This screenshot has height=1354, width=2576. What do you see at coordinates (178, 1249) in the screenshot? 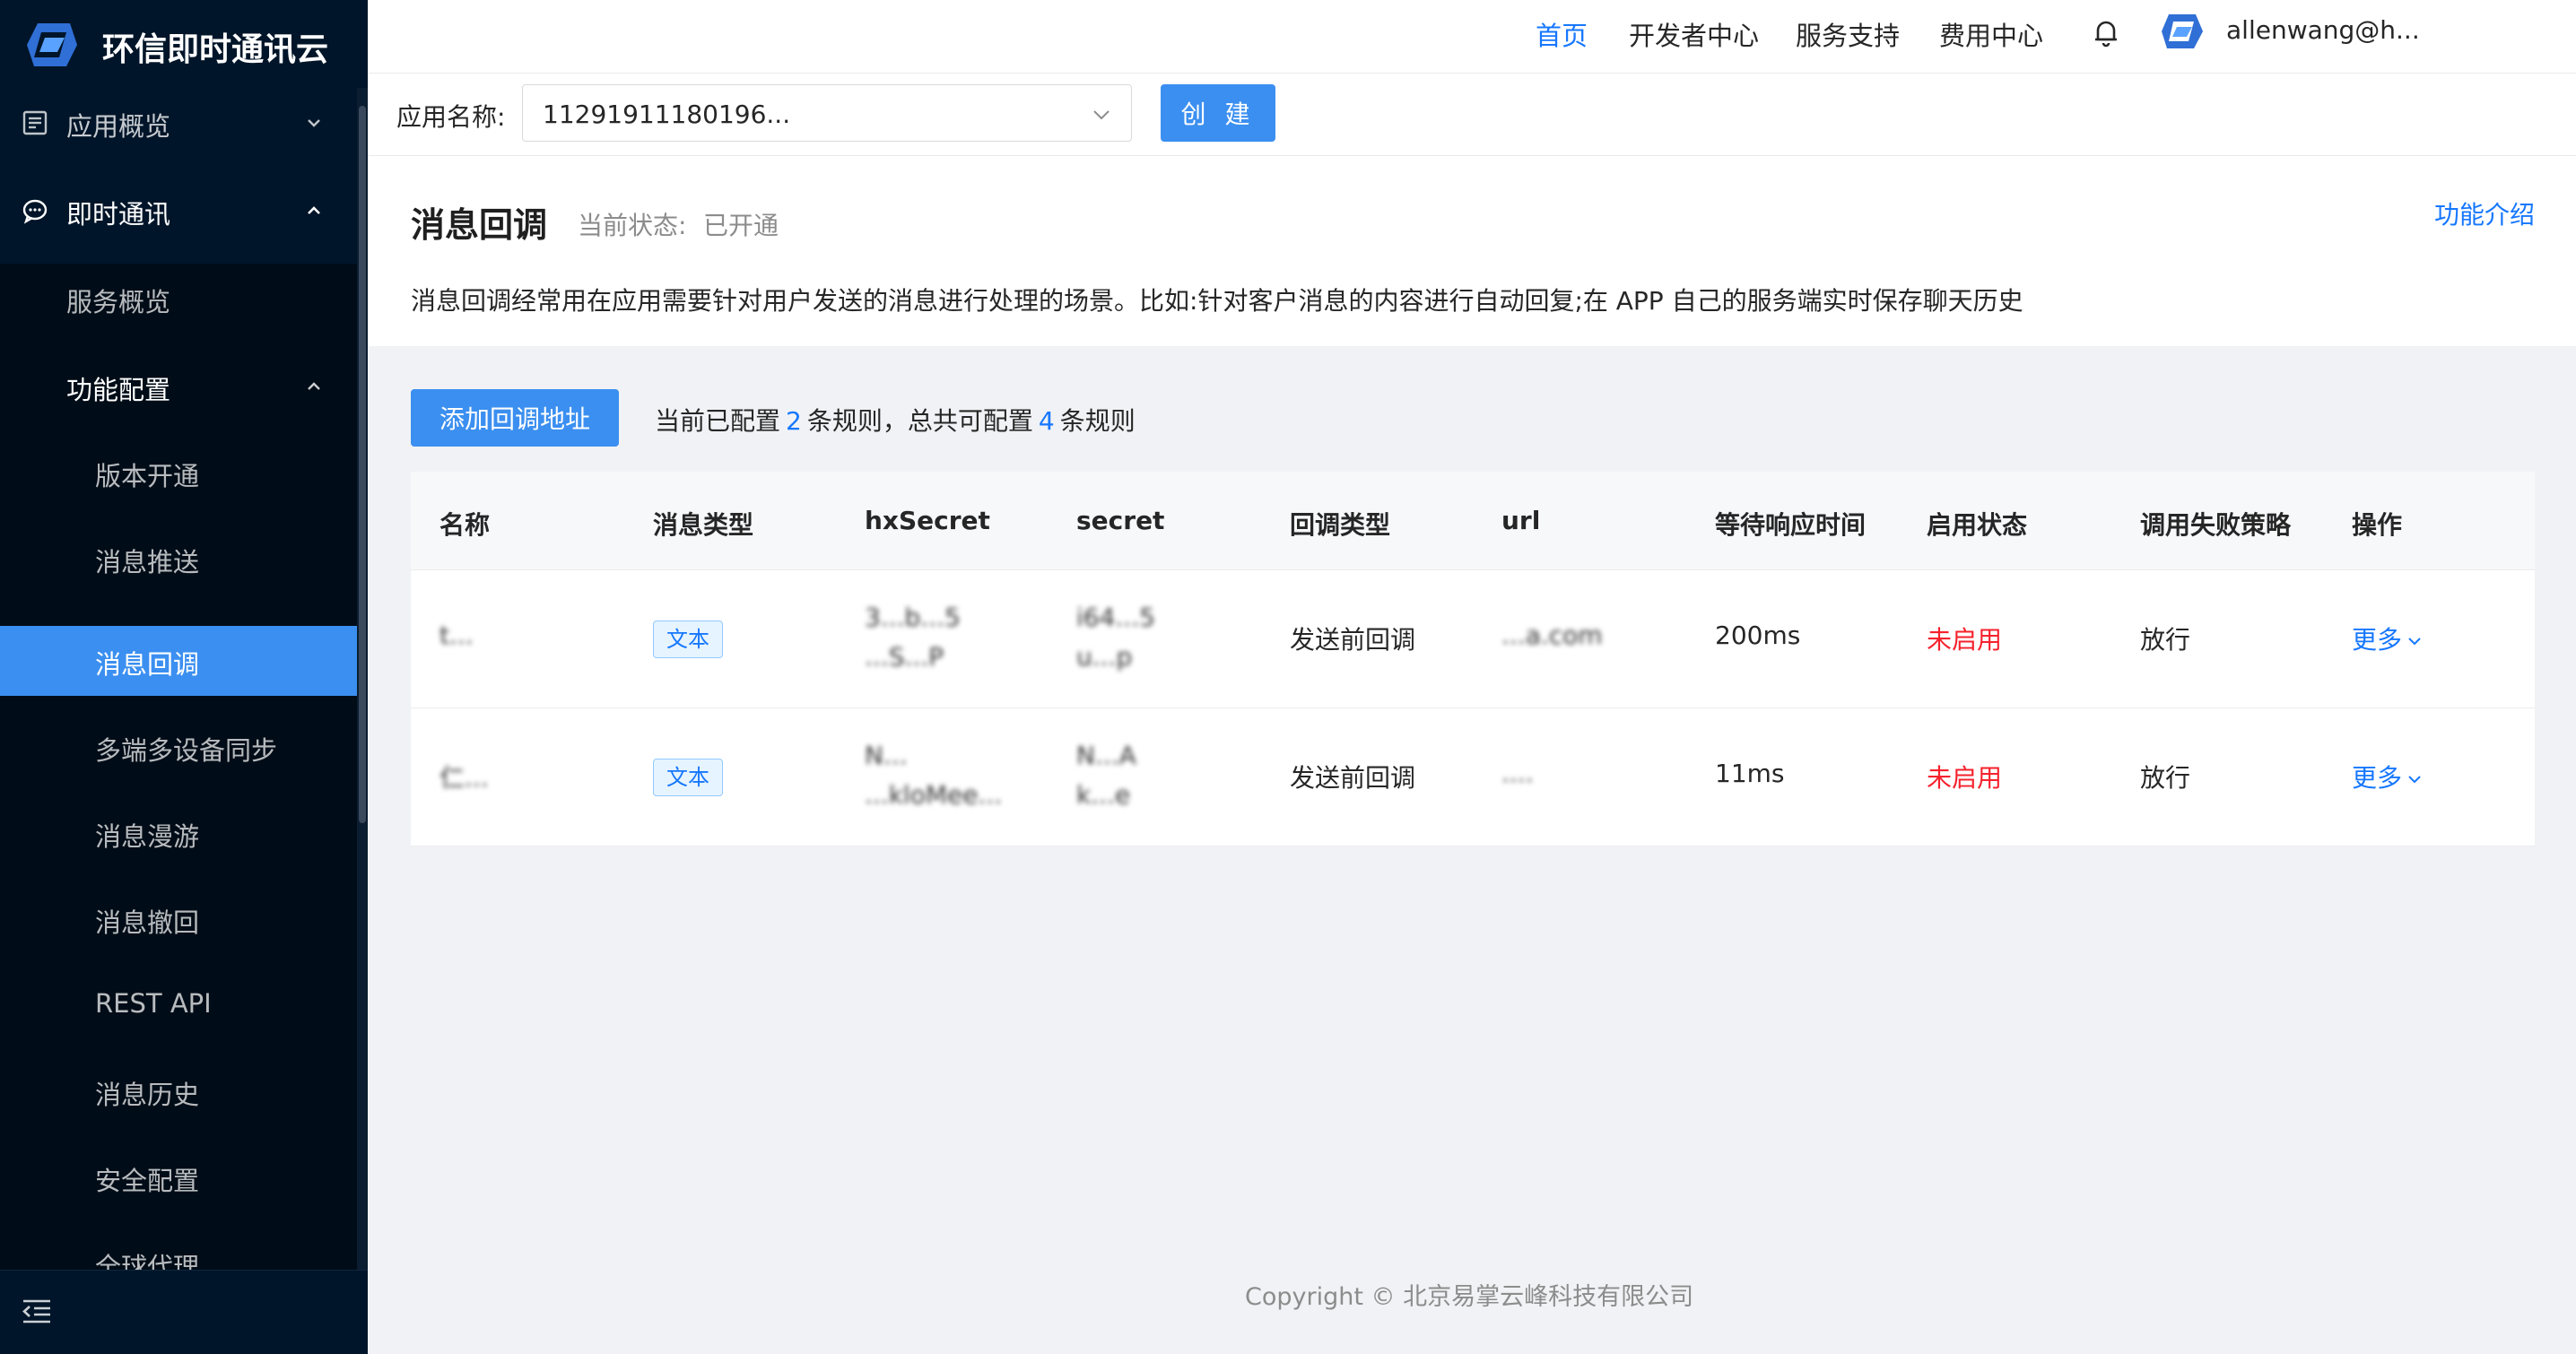
I see `sidebar-item-global-proxy: 全球代理` at bounding box center [178, 1249].